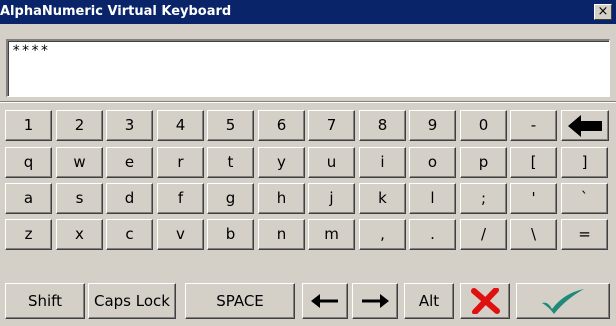  I want to click on key-left-bracket: [, so click(533, 162).